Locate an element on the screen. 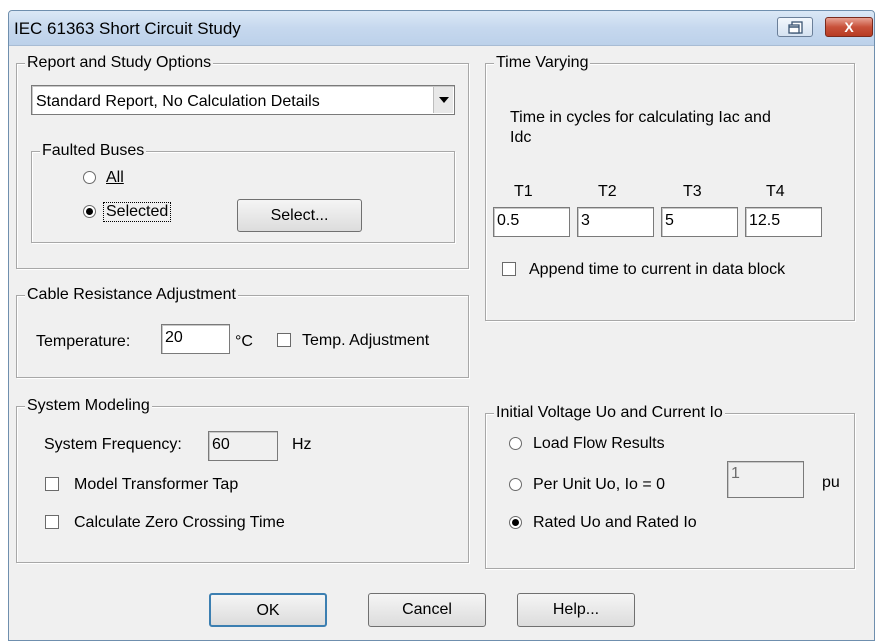  time-varying-legend: Time Varying is located at coordinates (542, 63).